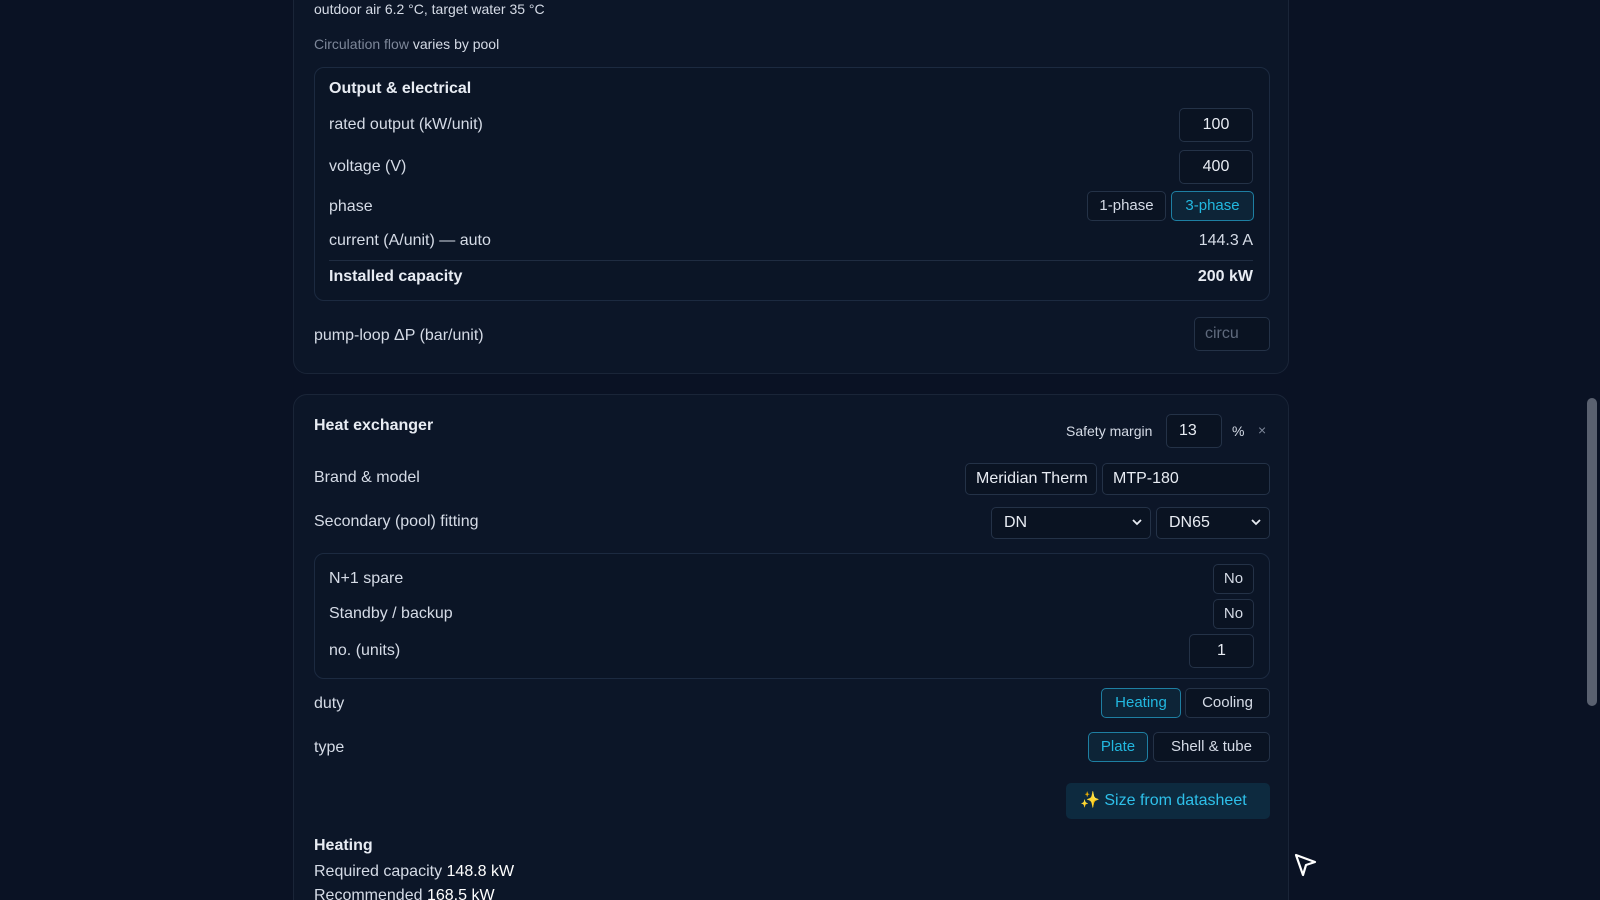  I want to click on phase-3-button: 3-phase, so click(1212, 206).